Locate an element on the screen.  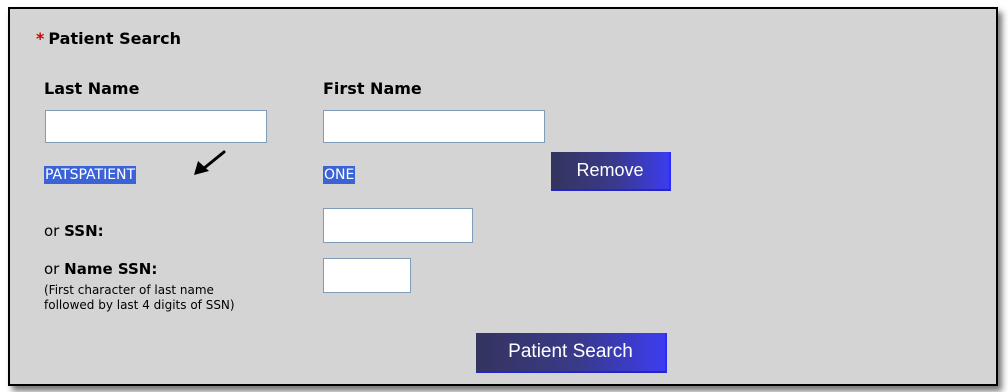
name-ssn-hint-line2: followed by last 4 digits of SSN) is located at coordinates (139, 305).